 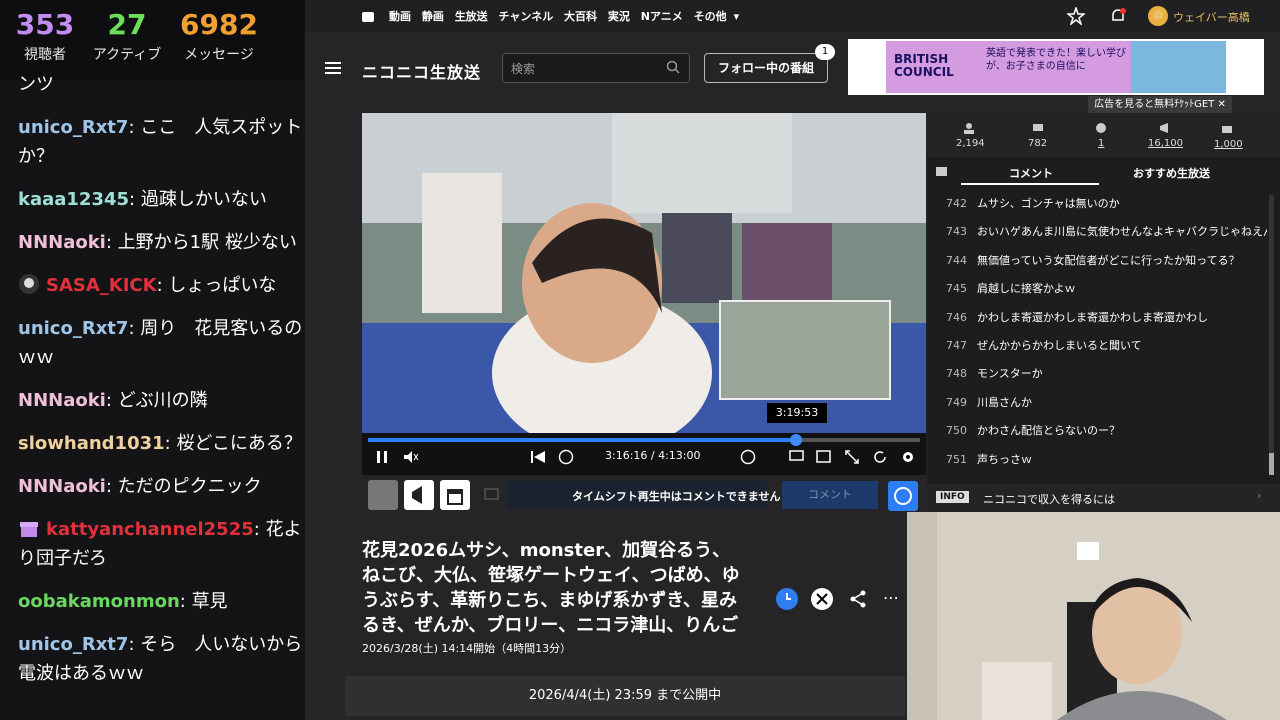 What do you see at coordinates (1158, 16) in the screenshot?
I see `avatar` at bounding box center [1158, 16].